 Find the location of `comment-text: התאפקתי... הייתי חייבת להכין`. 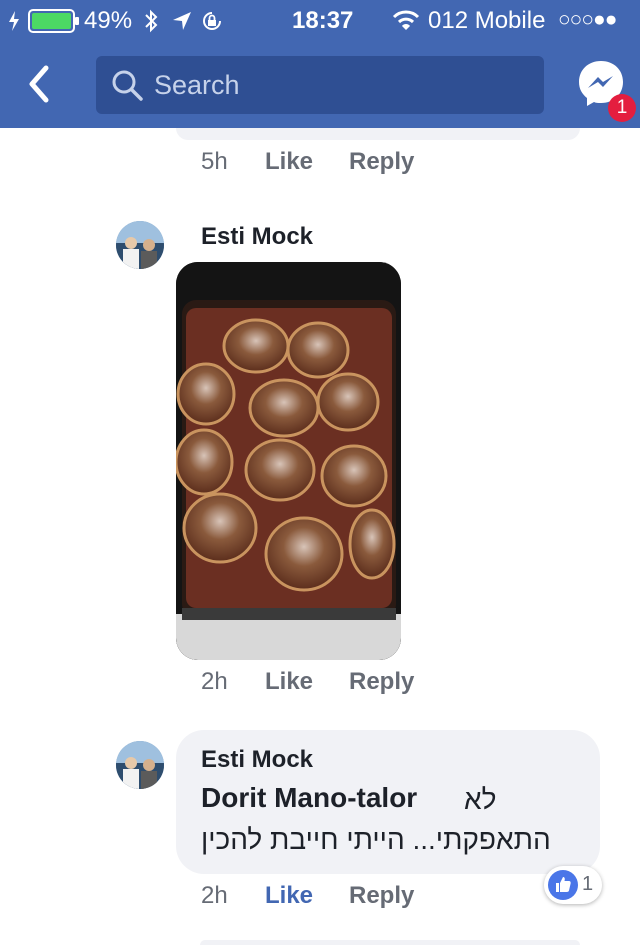

comment-text: התאפקתי... הייתי חייבת להכין is located at coordinates (376, 839).